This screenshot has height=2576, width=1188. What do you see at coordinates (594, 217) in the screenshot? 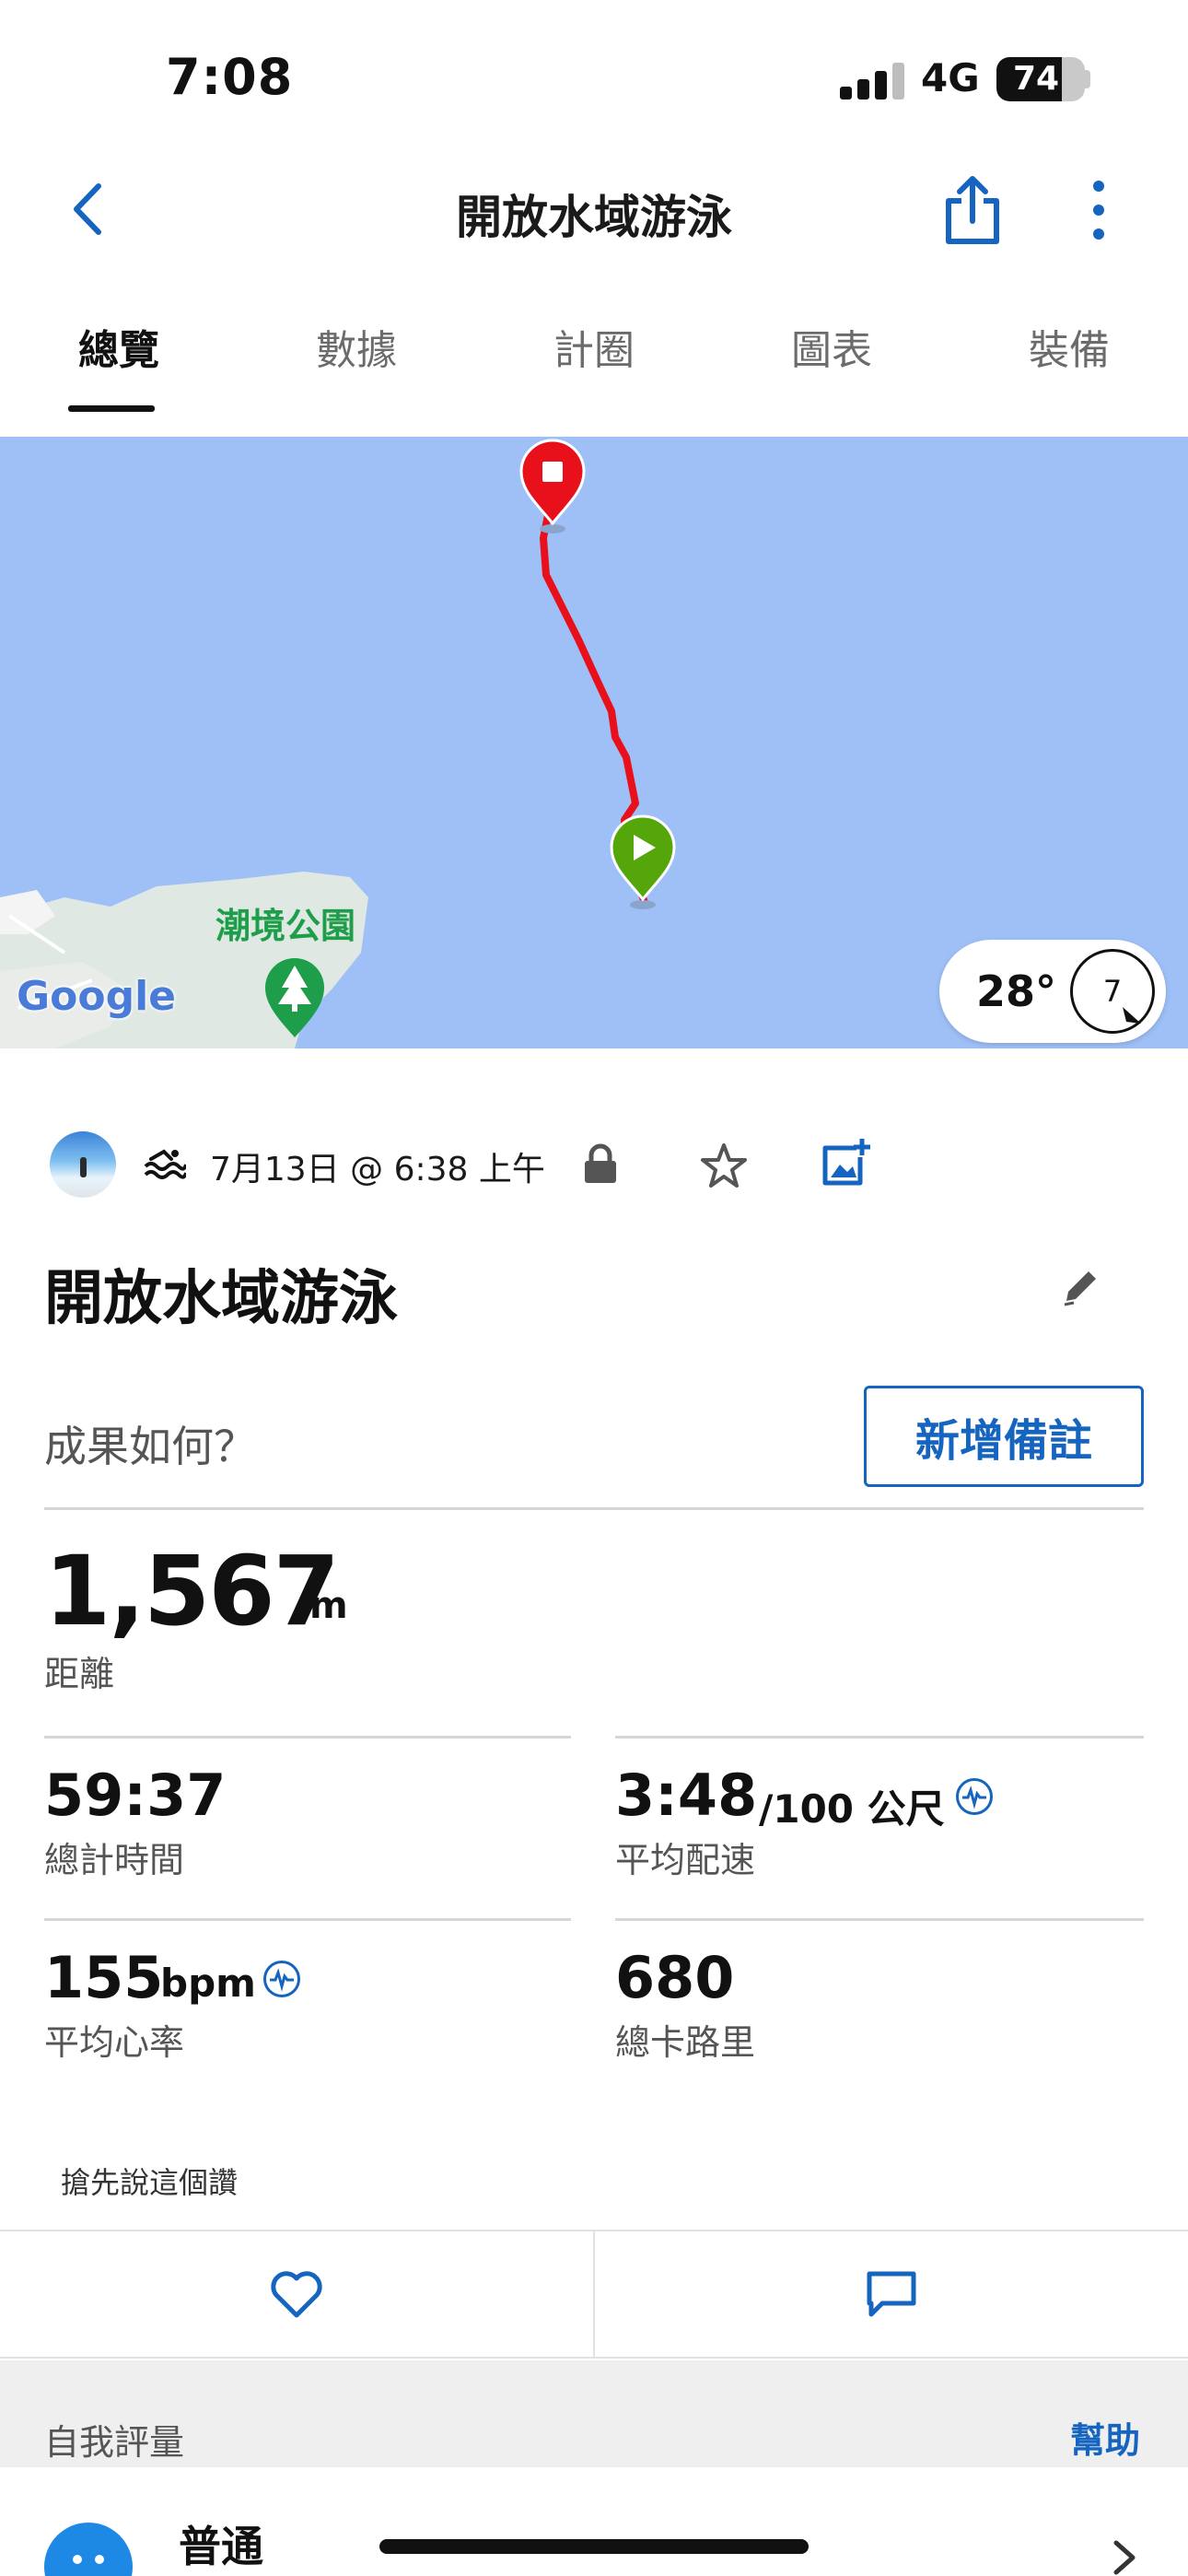
I see `page-title: 開放水域游泳` at bounding box center [594, 217].